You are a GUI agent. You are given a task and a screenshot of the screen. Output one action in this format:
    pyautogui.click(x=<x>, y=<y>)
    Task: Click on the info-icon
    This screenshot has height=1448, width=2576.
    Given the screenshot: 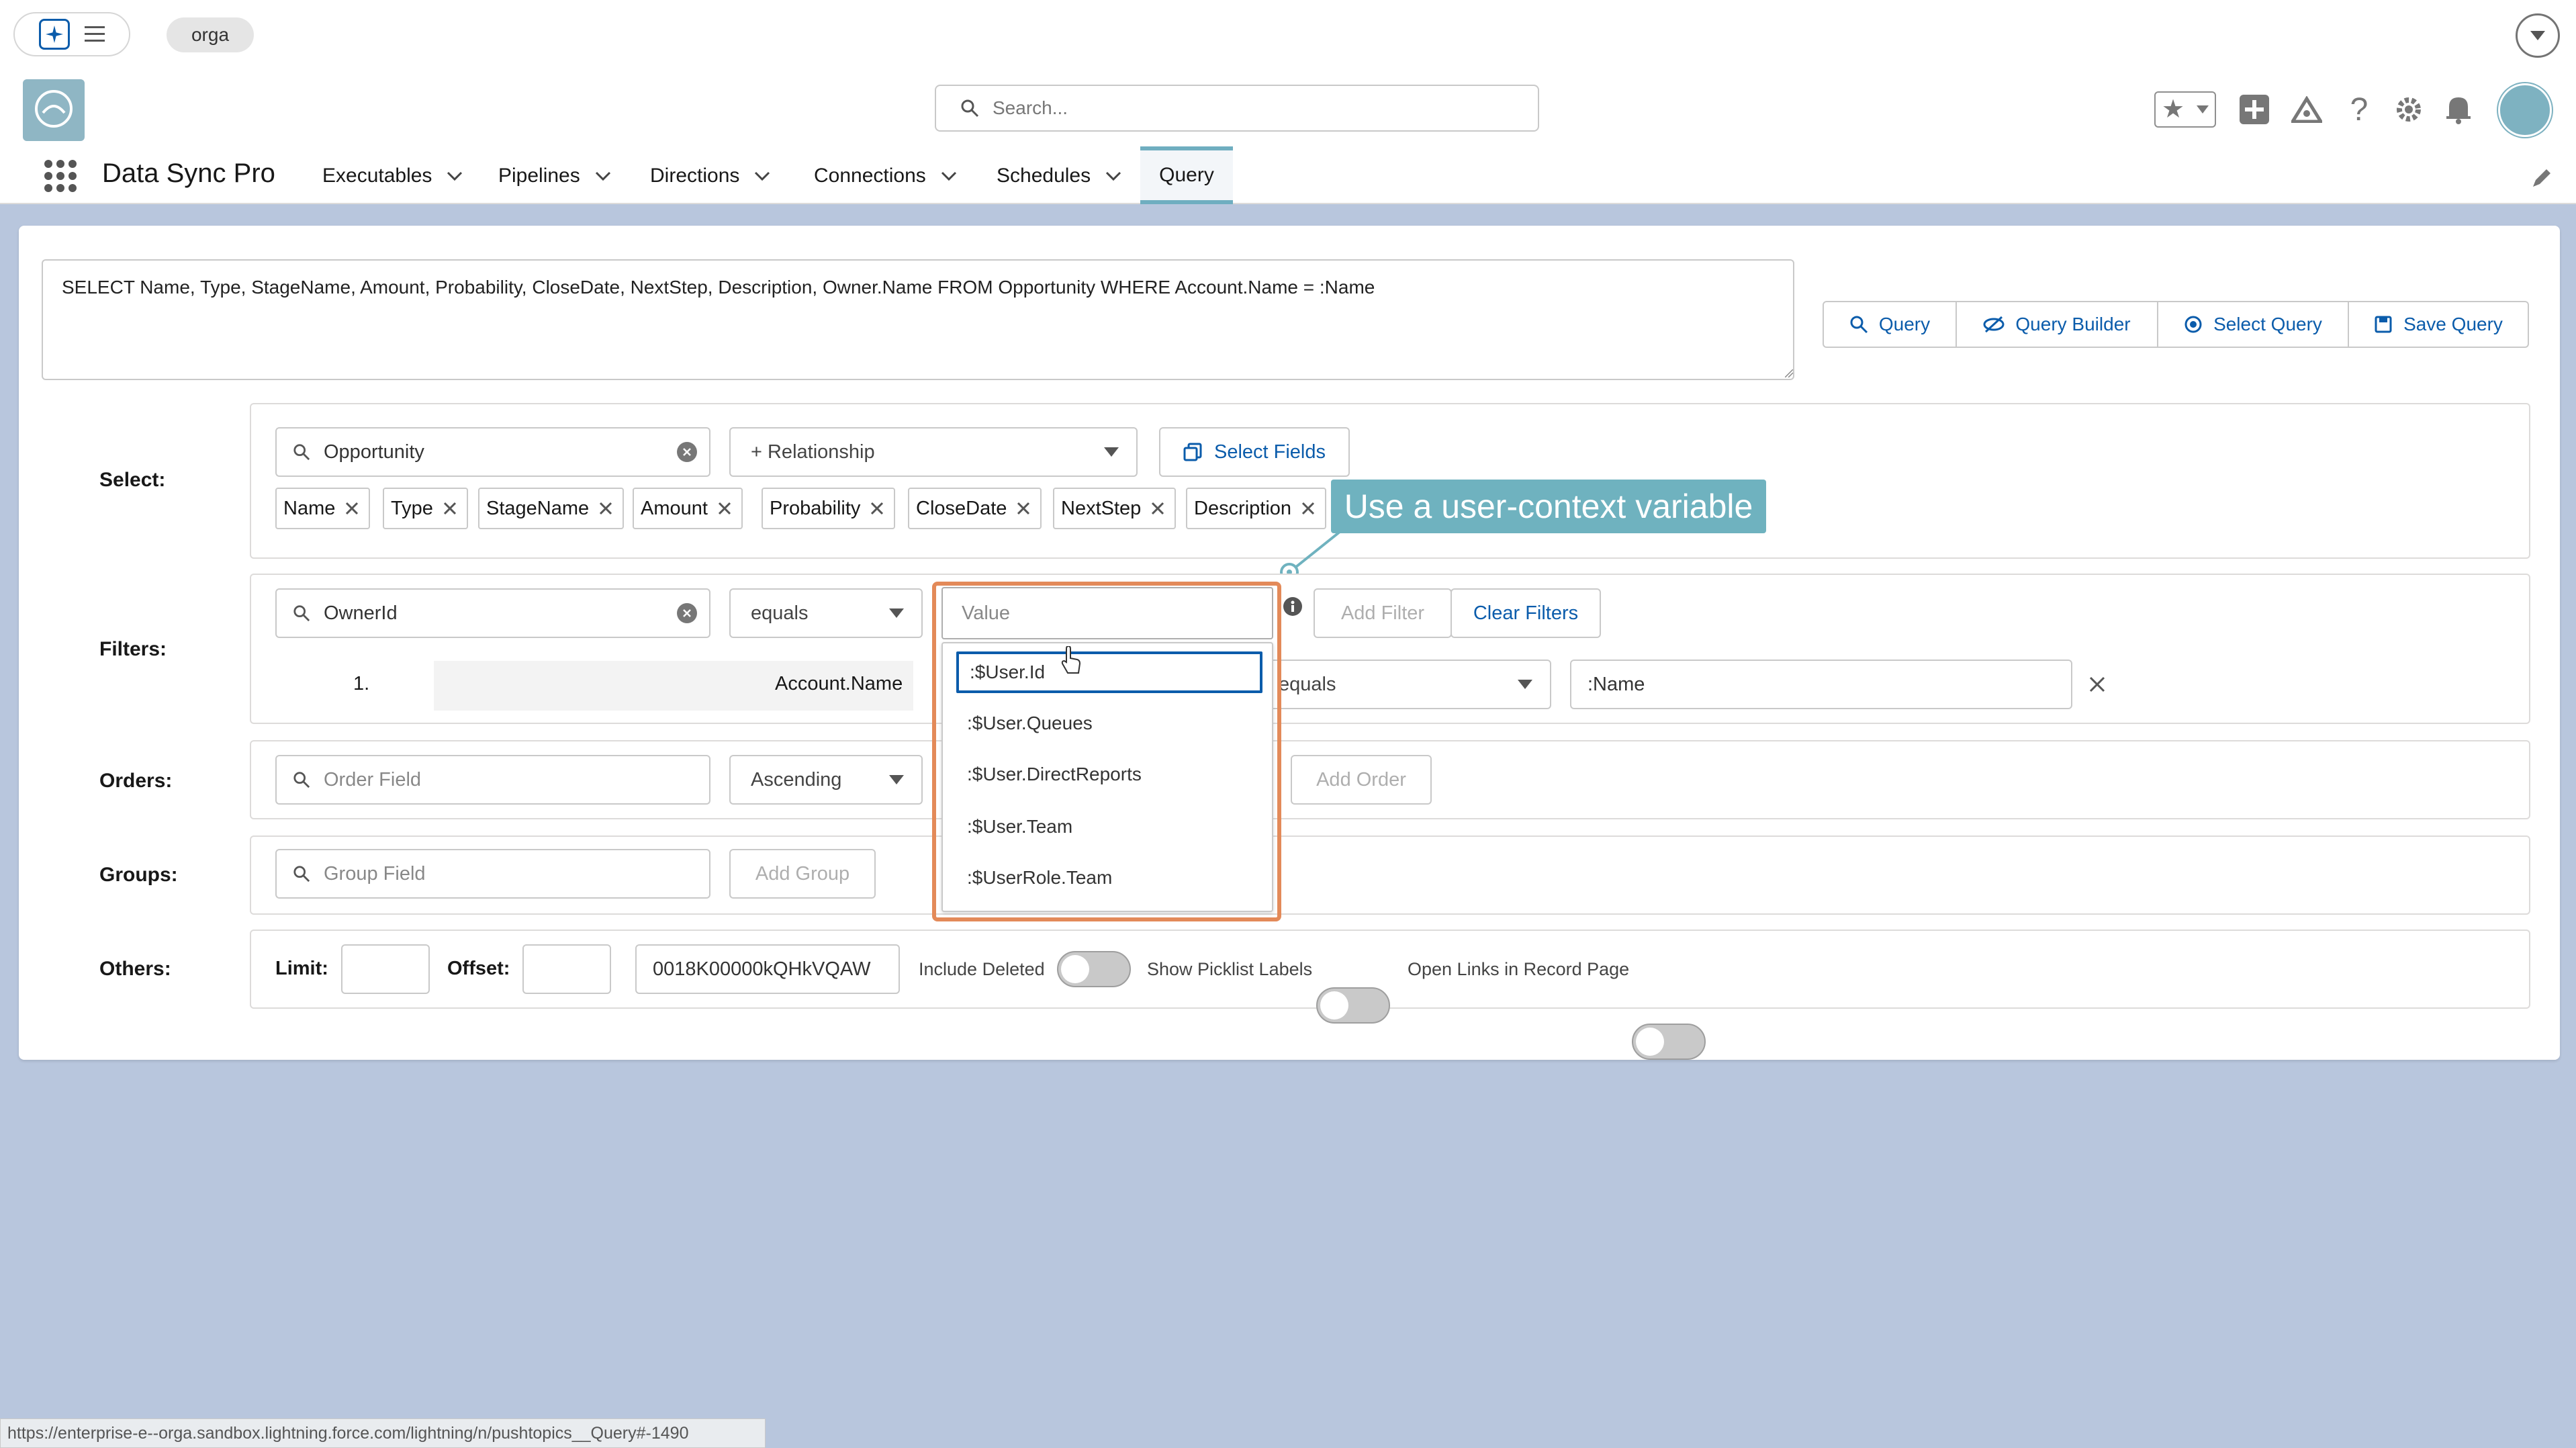 What is the action you would take?
    pyautogui.click(x=1293, y=606)
    